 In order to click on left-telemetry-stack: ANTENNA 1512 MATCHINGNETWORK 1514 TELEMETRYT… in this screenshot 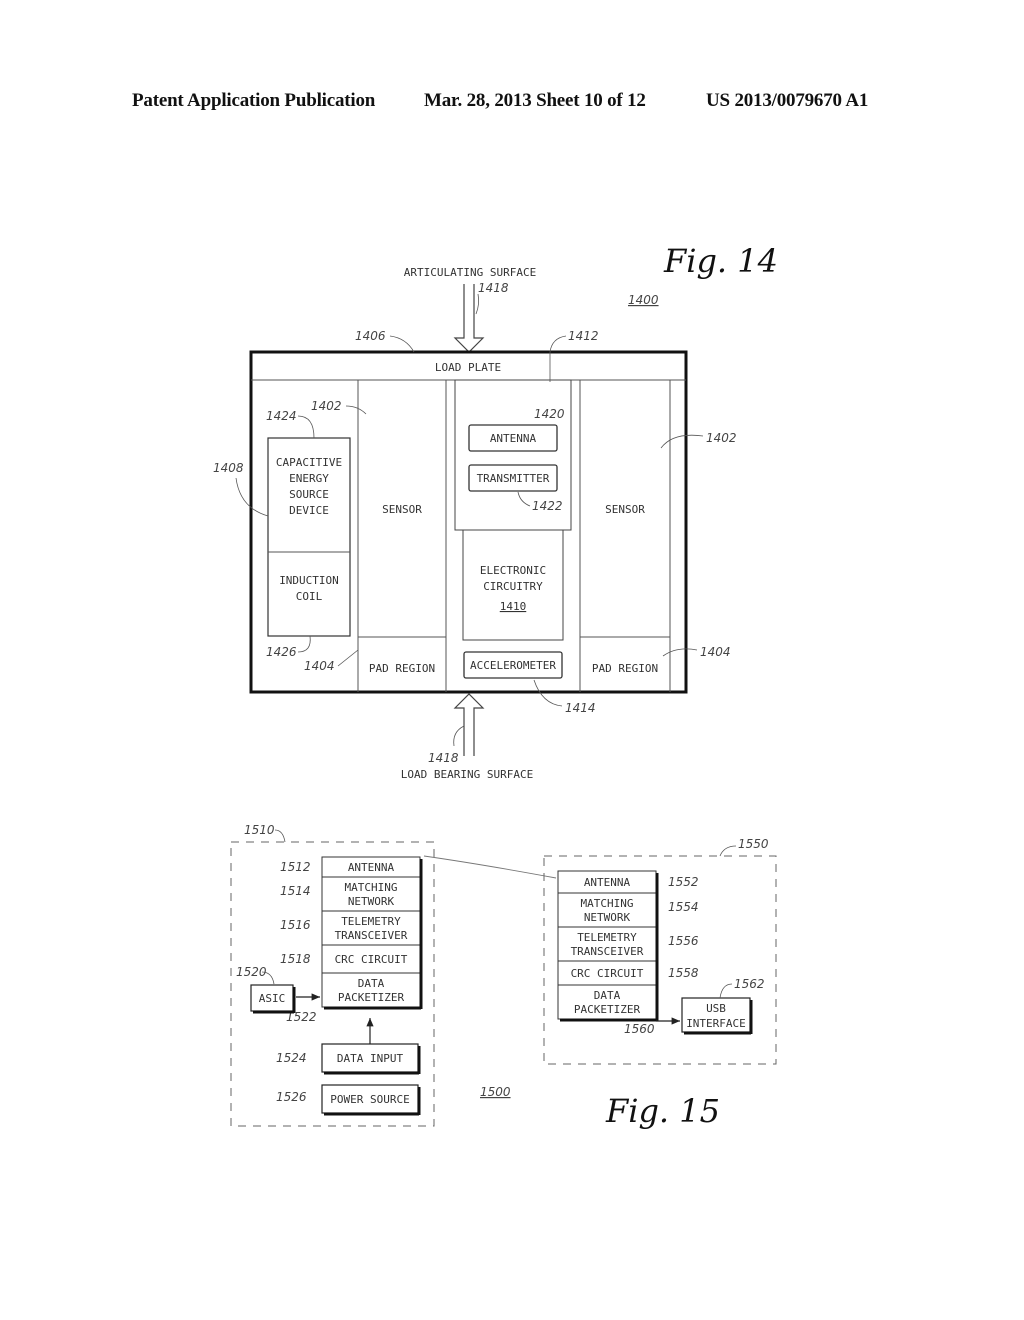, I will do `click(351, 940)`.